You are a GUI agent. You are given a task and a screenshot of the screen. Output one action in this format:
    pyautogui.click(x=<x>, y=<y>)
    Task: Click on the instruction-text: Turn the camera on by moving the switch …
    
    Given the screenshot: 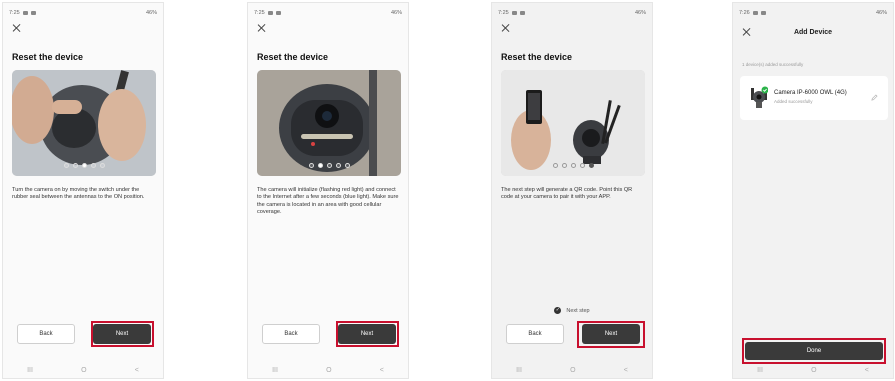 What is the action you would take?
    pyautogui.click(x=78, y=194)
    